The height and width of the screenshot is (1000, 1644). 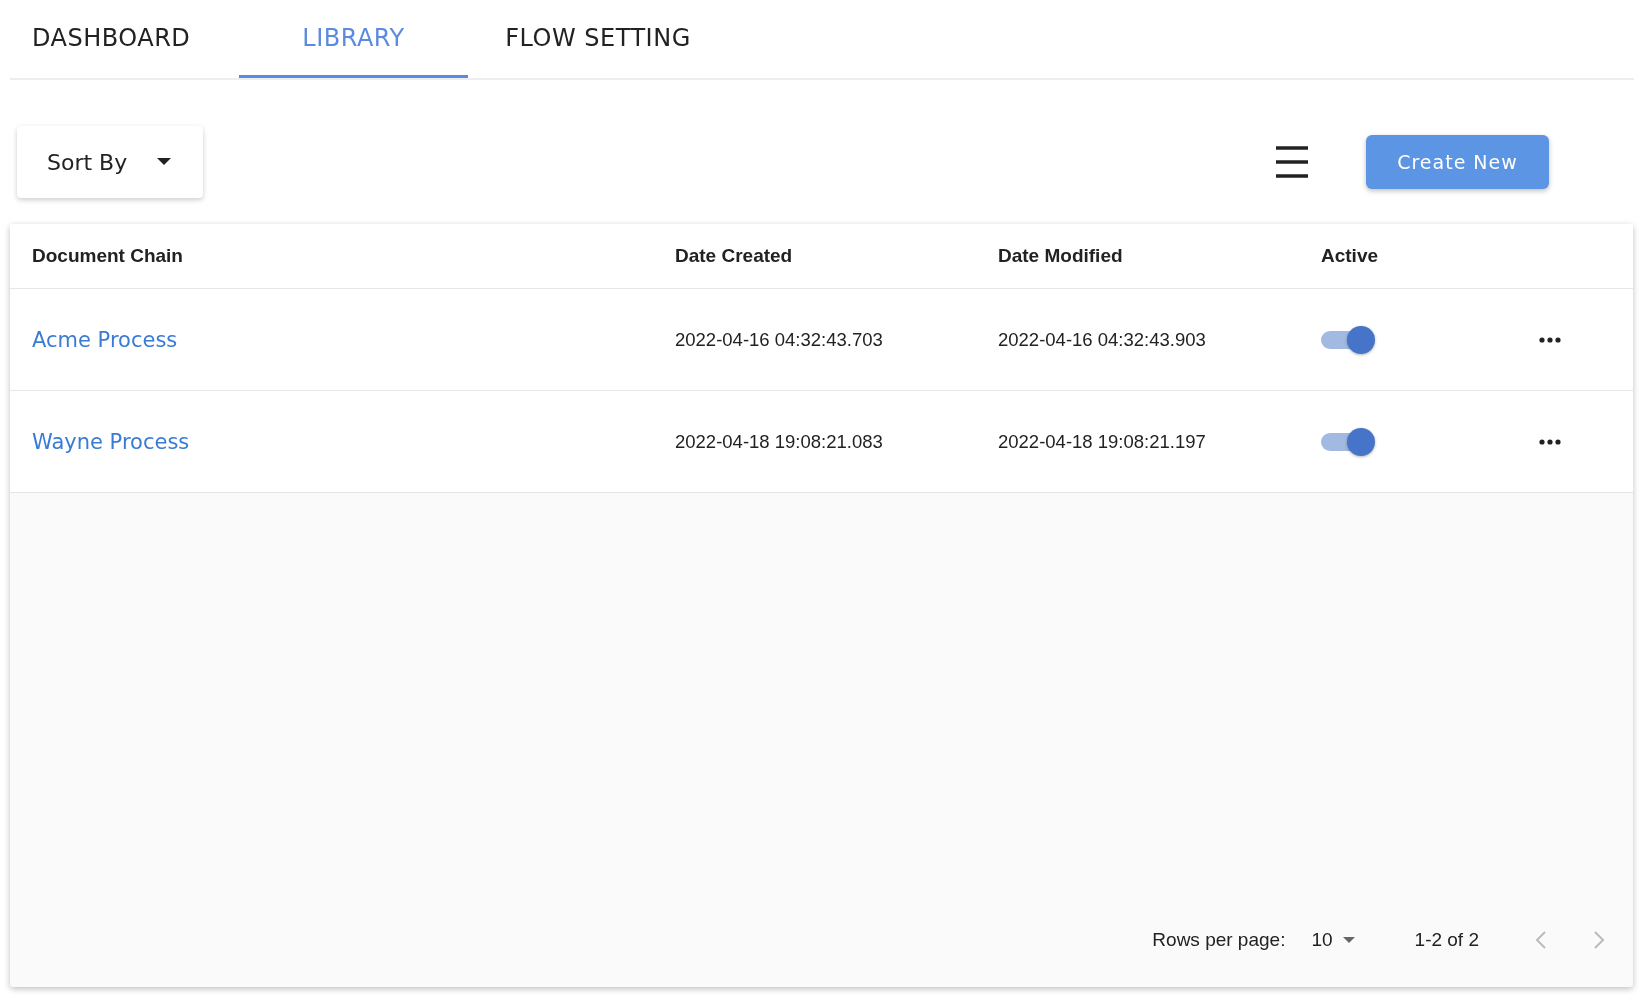 What do you see at coordinates (598, 39) in the screenshot?
I see `tab: FLOW SETTING` at bounding box center [598, 39].